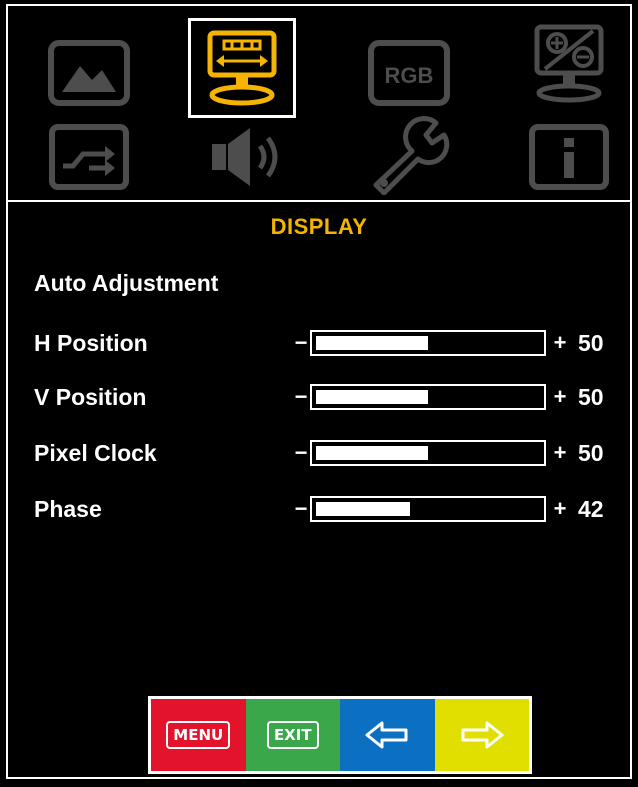 The image size is (638, 787). What do you see at coordinates (249, 157) in the screenshot?
I see `audio-icon` at bounding box center [249, 157].